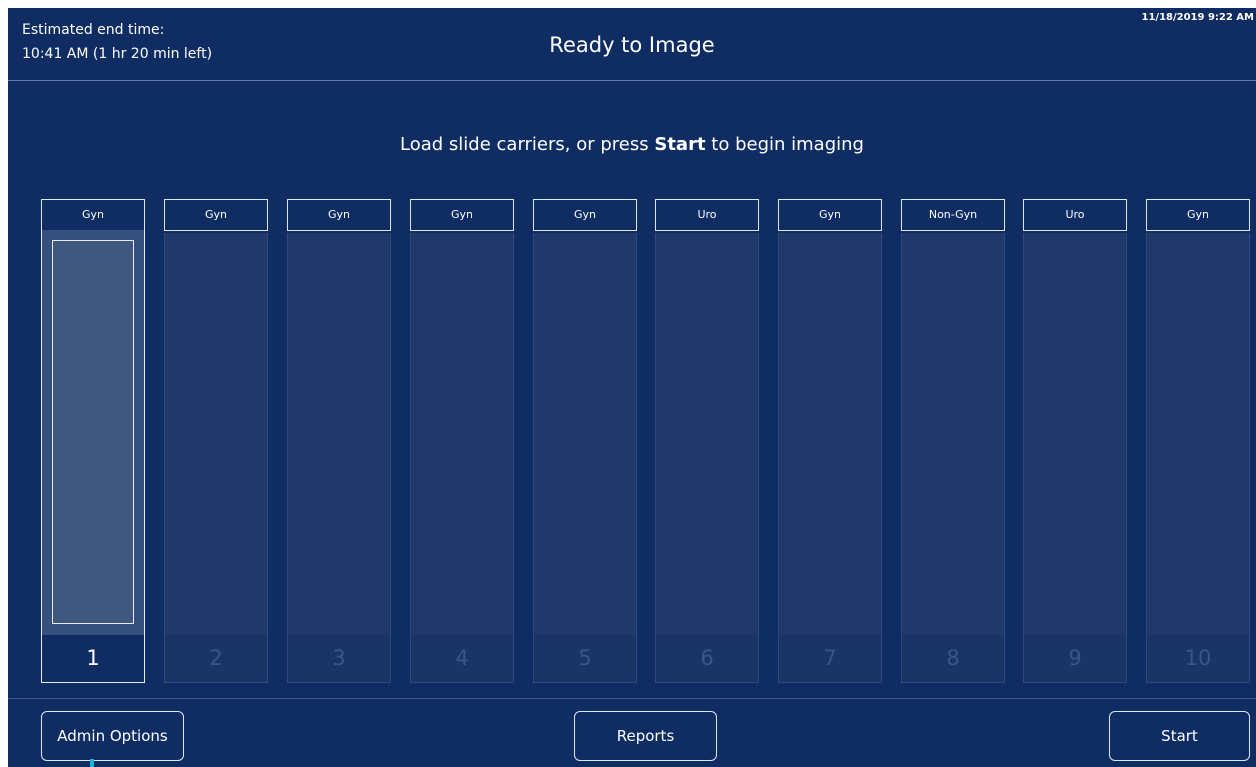 Image resolution: width=1256 pixels, height=767 pixels. I want to click on slot-number-box: 6, so click(707, 659).